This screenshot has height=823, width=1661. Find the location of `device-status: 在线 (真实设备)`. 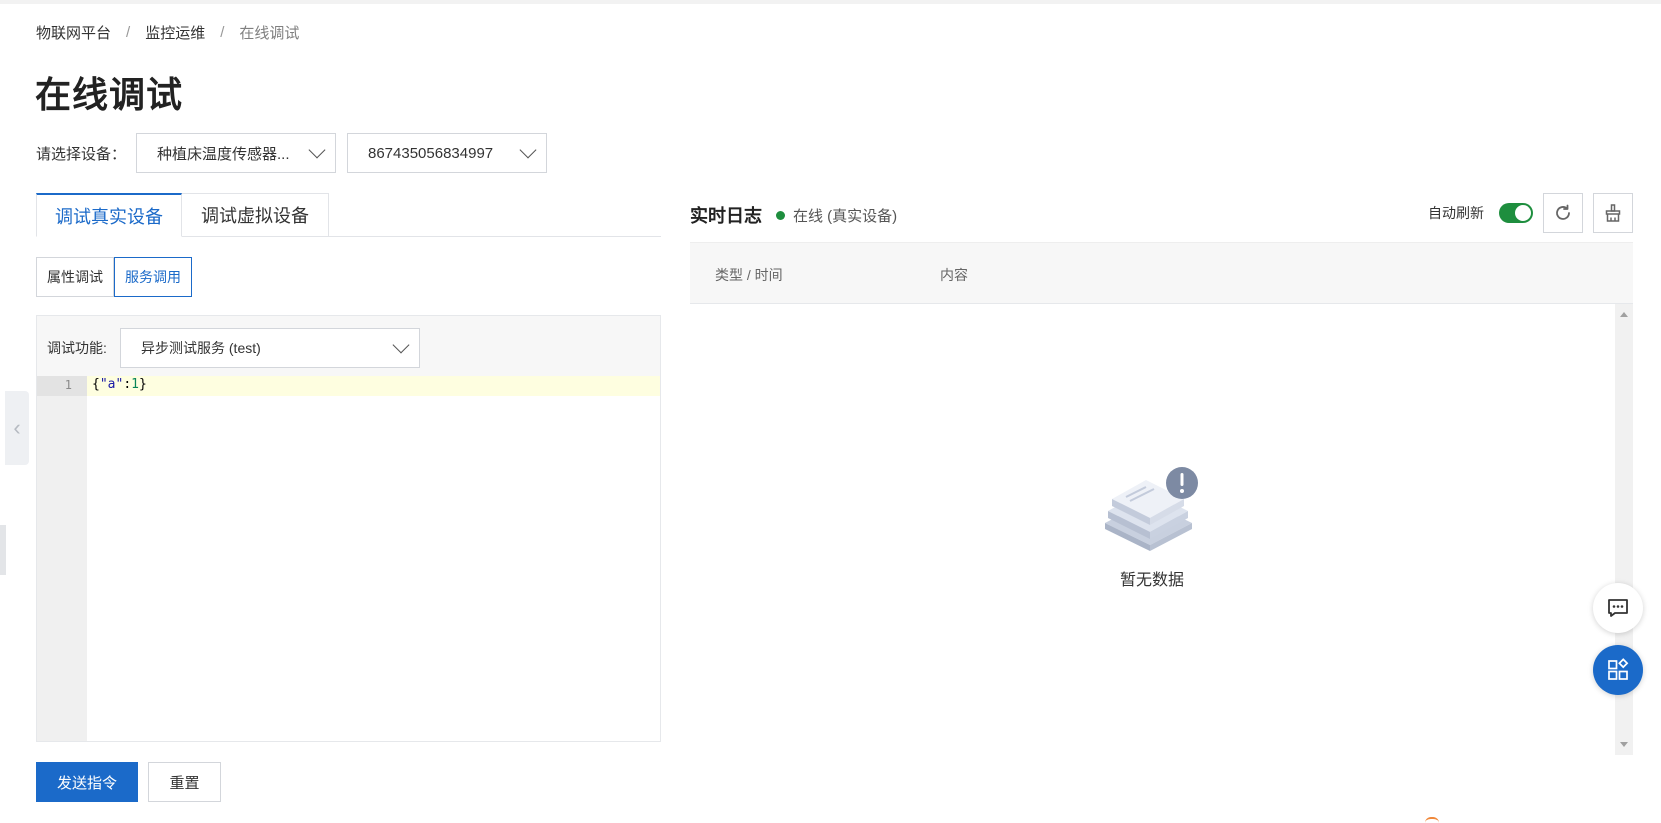

device-status: 在线 (真实设备) is located at coordinates (836, 215).